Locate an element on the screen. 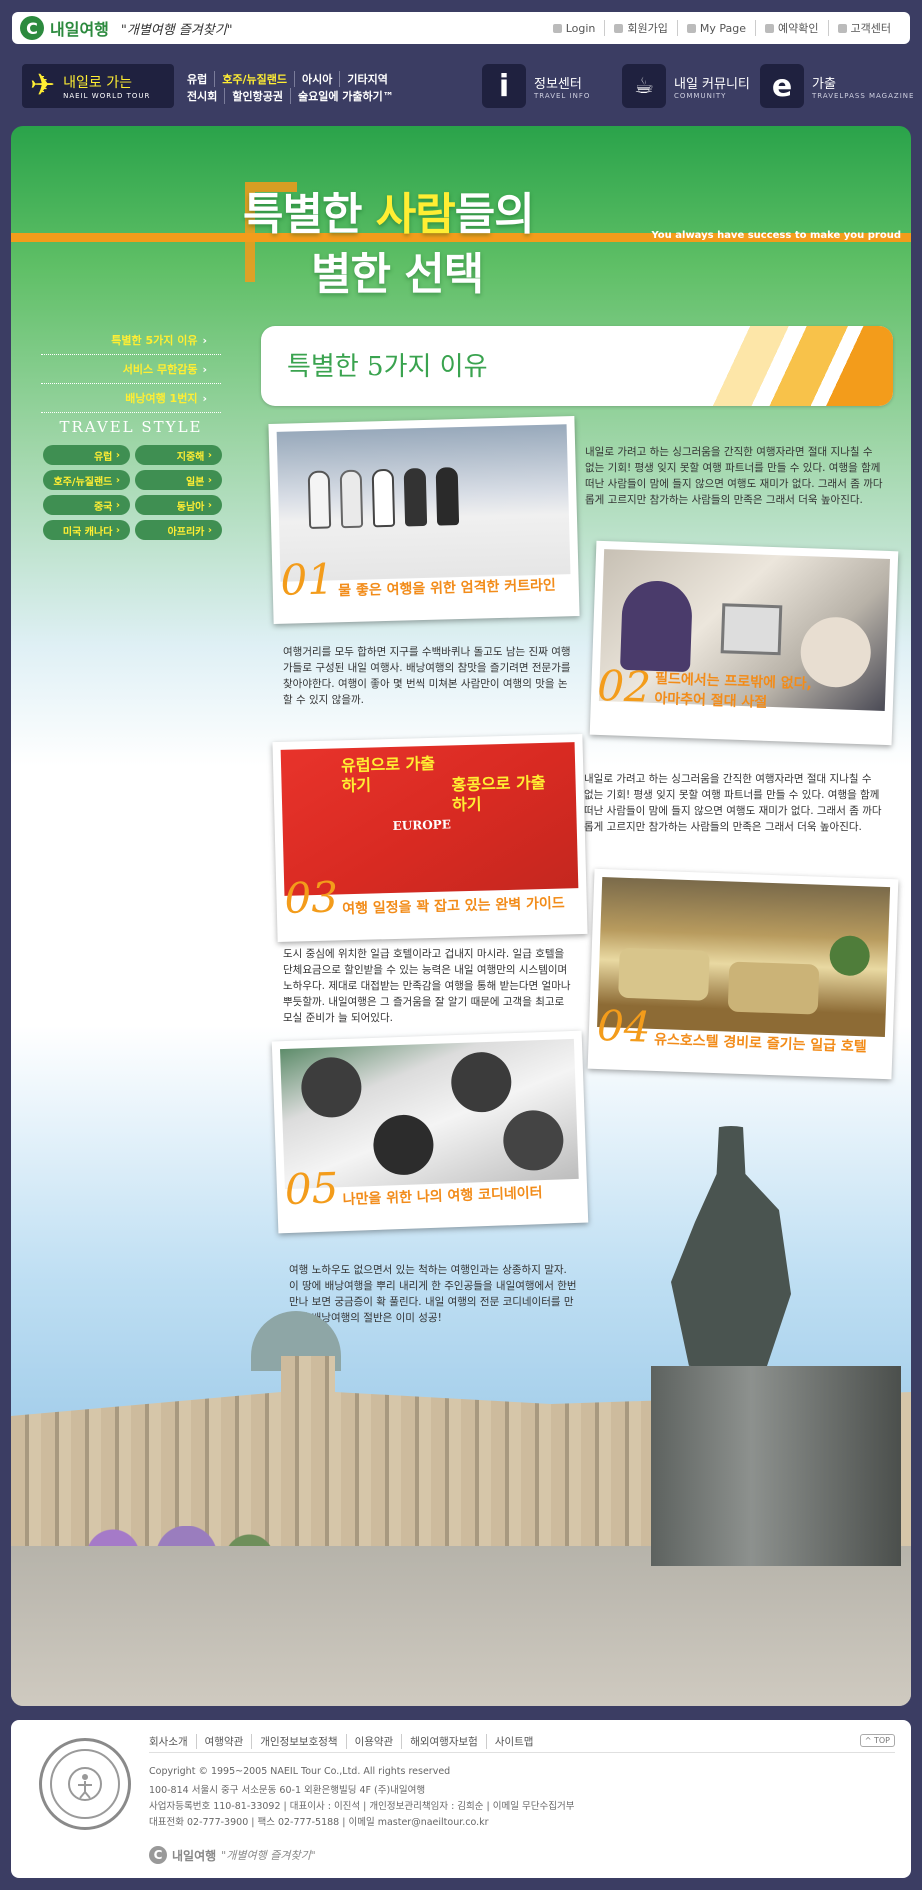 This screenshot has width=922, height=1890. footer-link-sitemap: 사이트맵 is located at coordinates (513, 1741).